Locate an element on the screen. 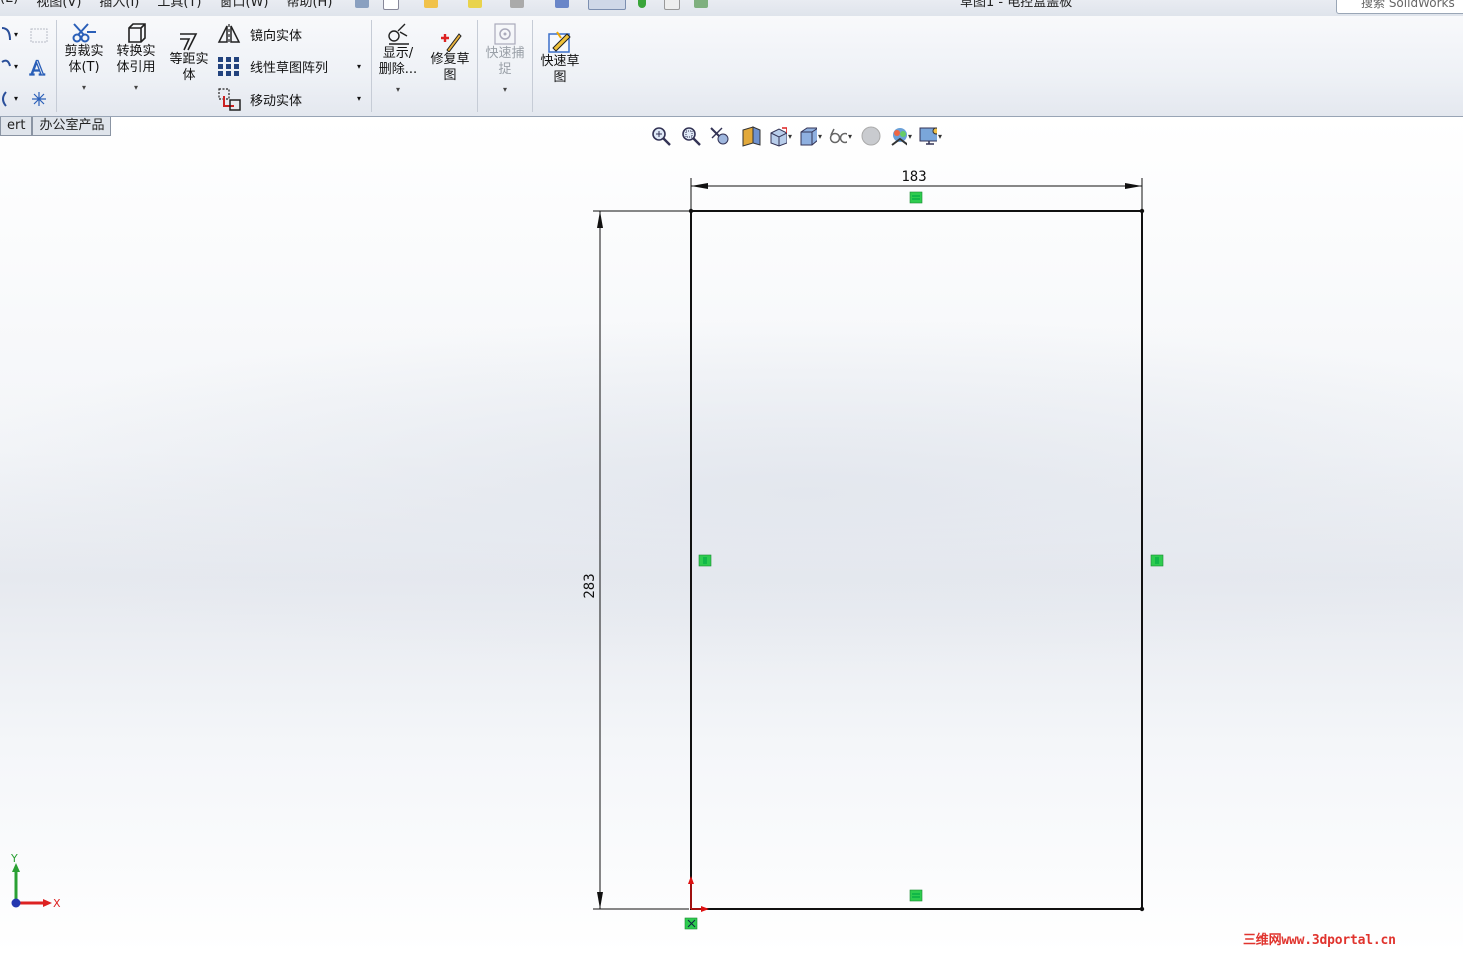  height-dimension-value: 283 is located at coordinates (590, 585).